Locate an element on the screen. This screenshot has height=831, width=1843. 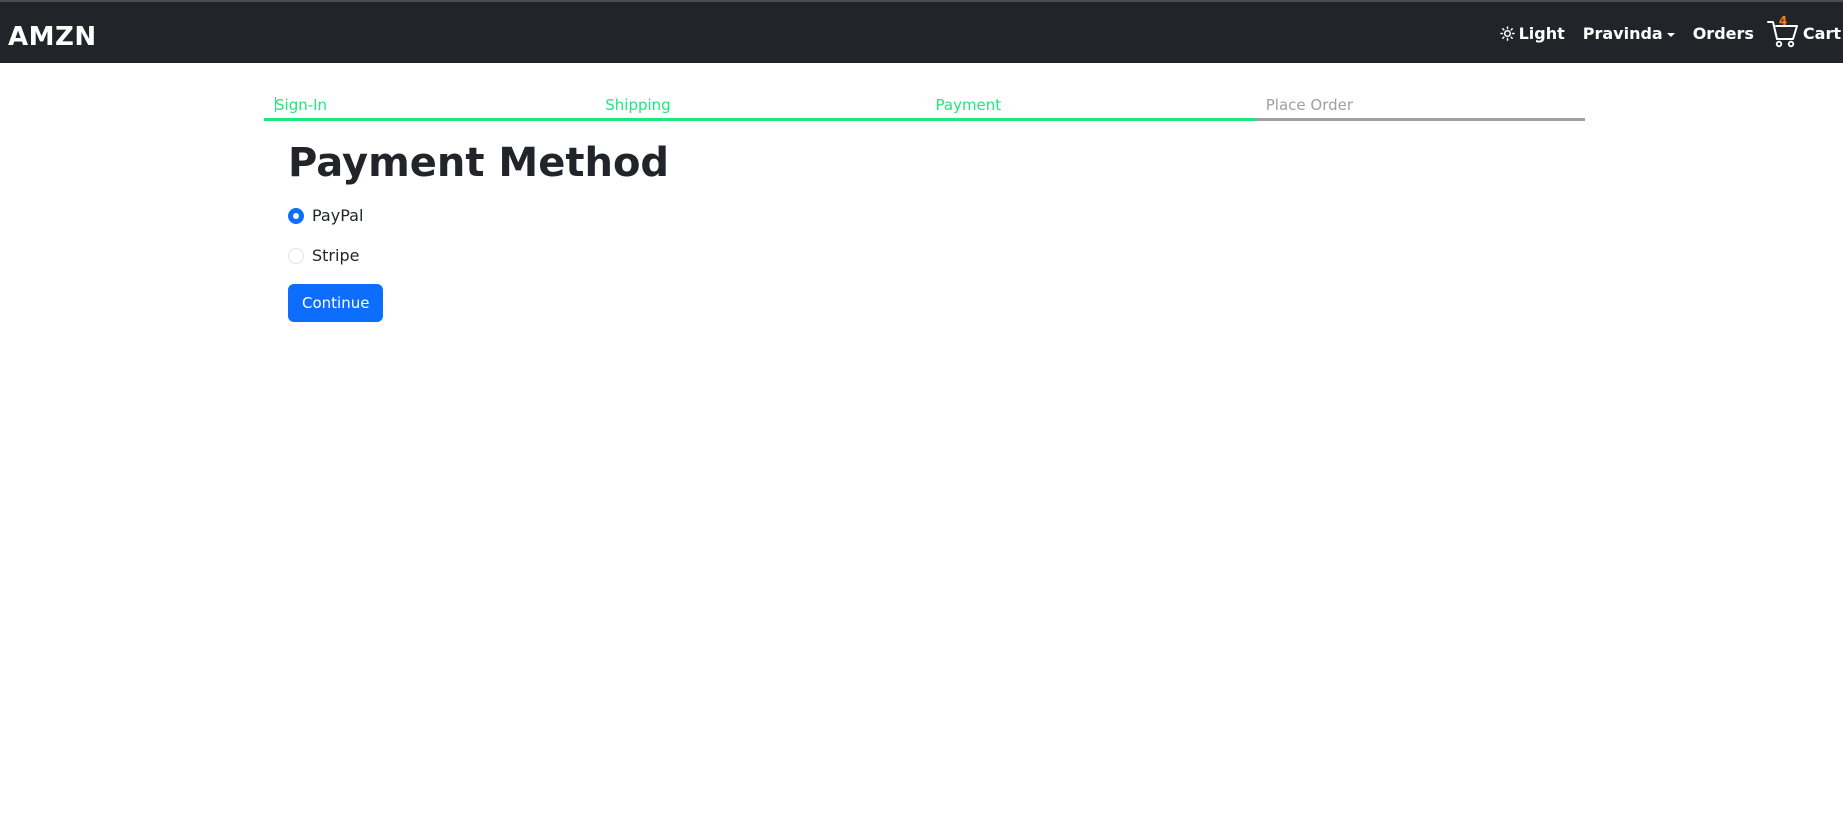
step-place-order: Place Order is located at coordinates (1419, 108).